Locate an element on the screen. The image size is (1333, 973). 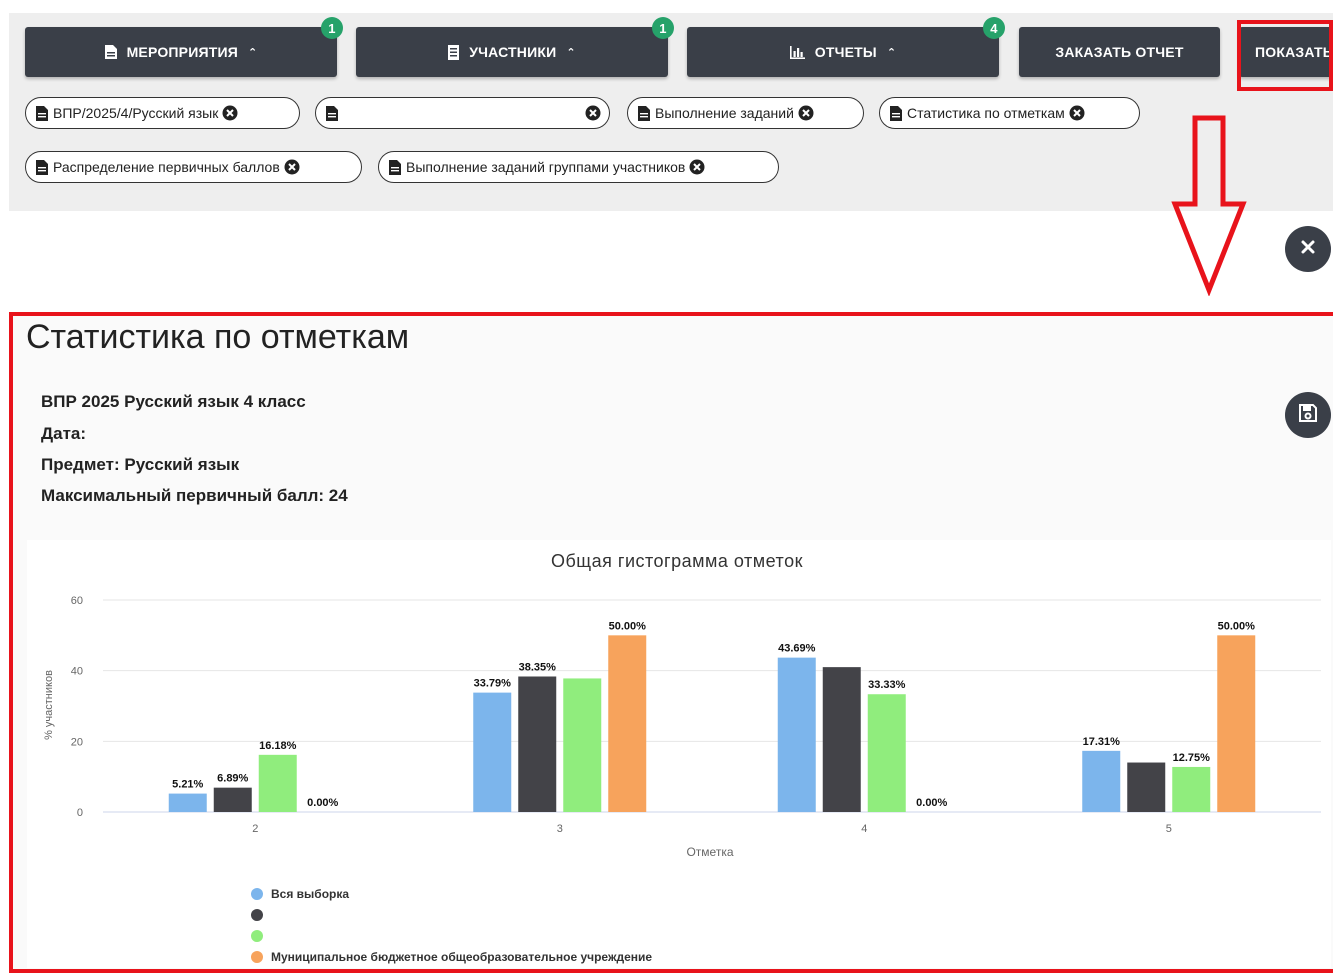
data-label: 5.21% is located at coordinates (187, 785).